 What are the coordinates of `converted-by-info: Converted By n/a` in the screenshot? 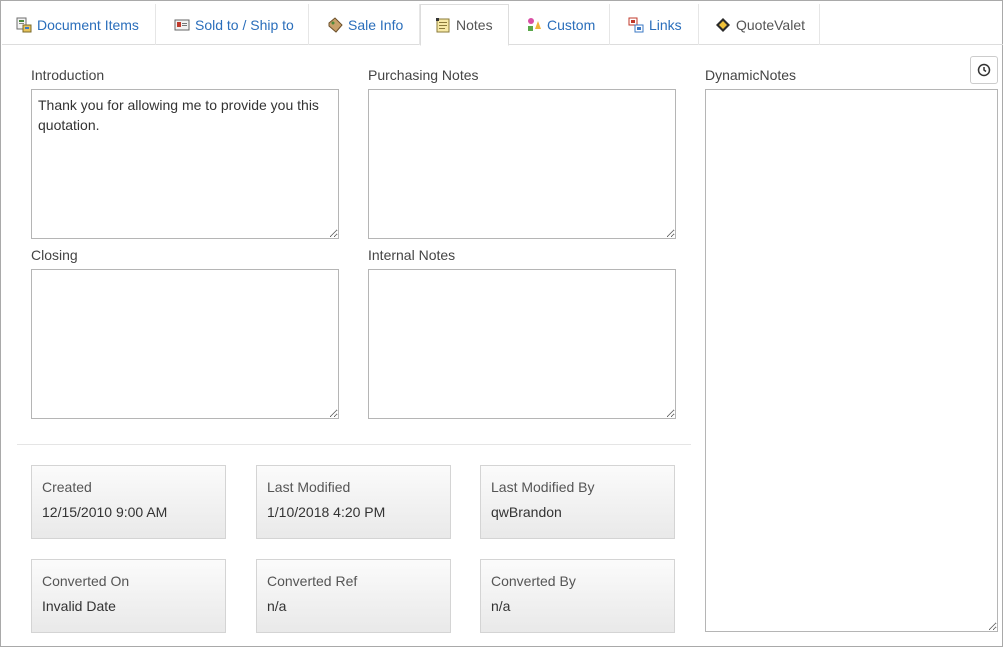 It's located at (577, 596).